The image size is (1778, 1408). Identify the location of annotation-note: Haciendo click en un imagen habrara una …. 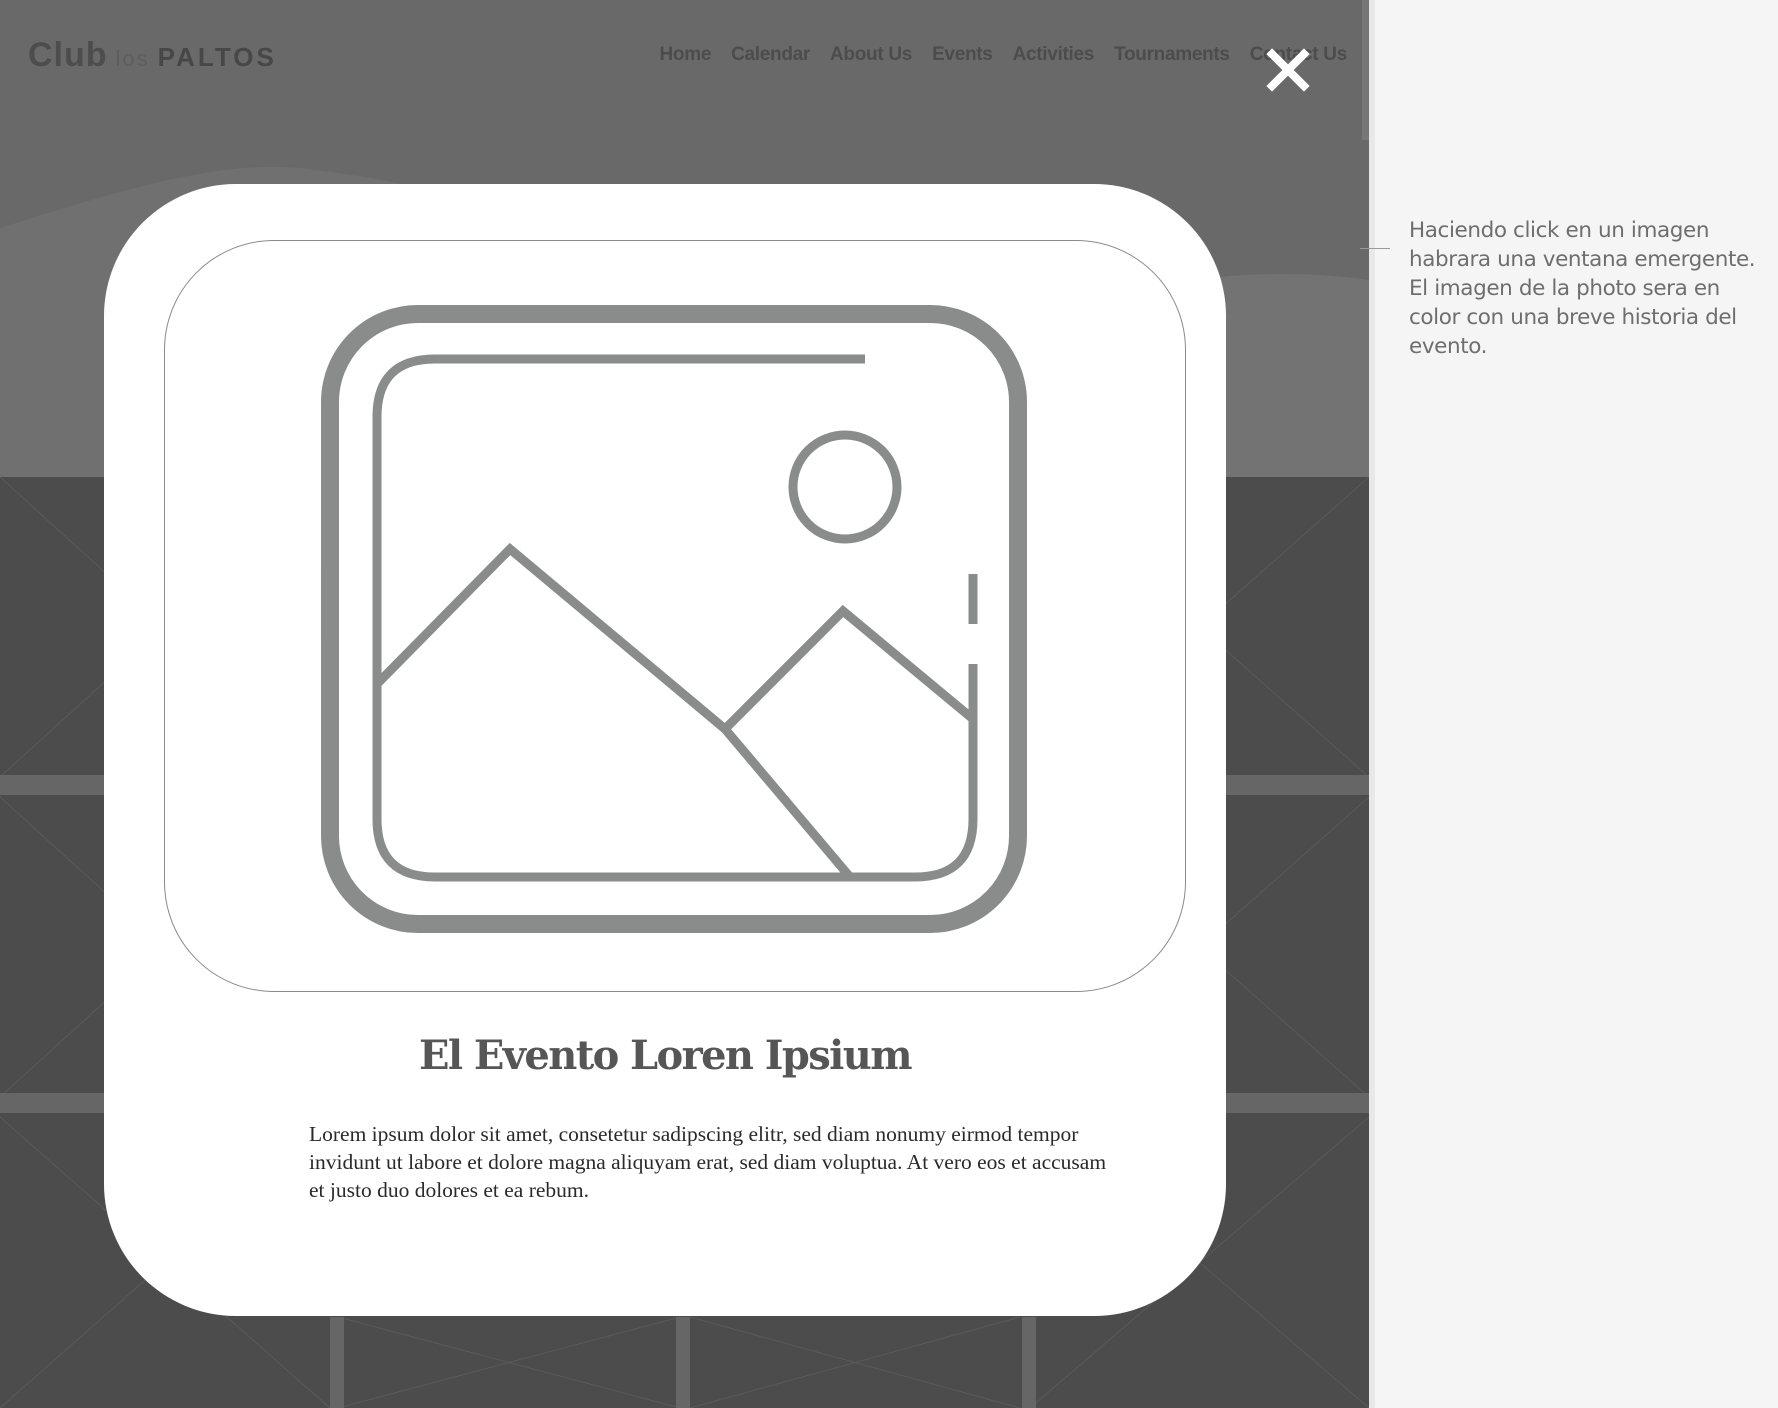
(1582, 288).